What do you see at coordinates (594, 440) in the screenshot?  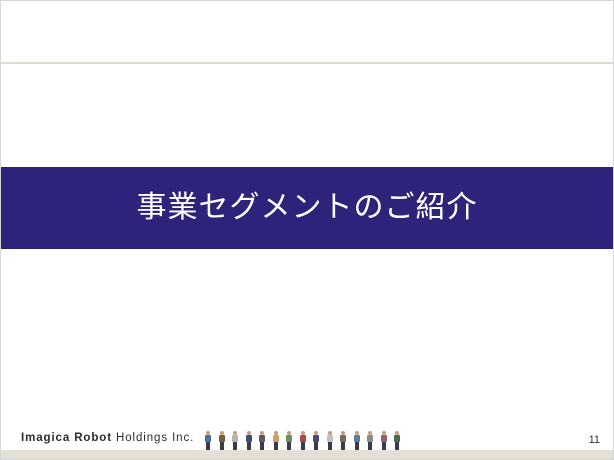 I see `page-number: 11` at bounding box center [594, 440].